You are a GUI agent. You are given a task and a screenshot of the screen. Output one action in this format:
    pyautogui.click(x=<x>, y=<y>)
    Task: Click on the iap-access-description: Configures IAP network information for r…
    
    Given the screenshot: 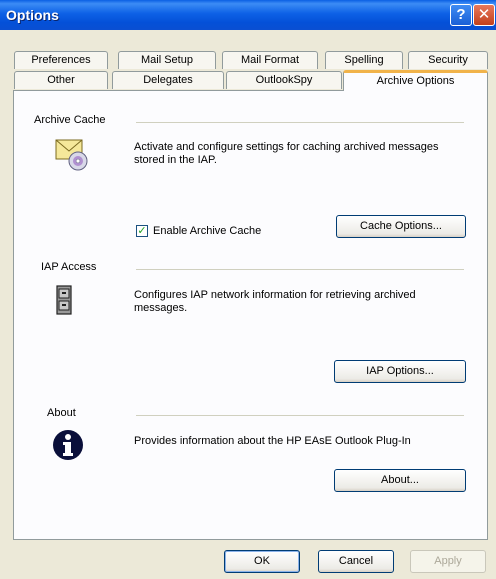 What is the action you would take?
    pyautogui.click(x=275, y=301)
    